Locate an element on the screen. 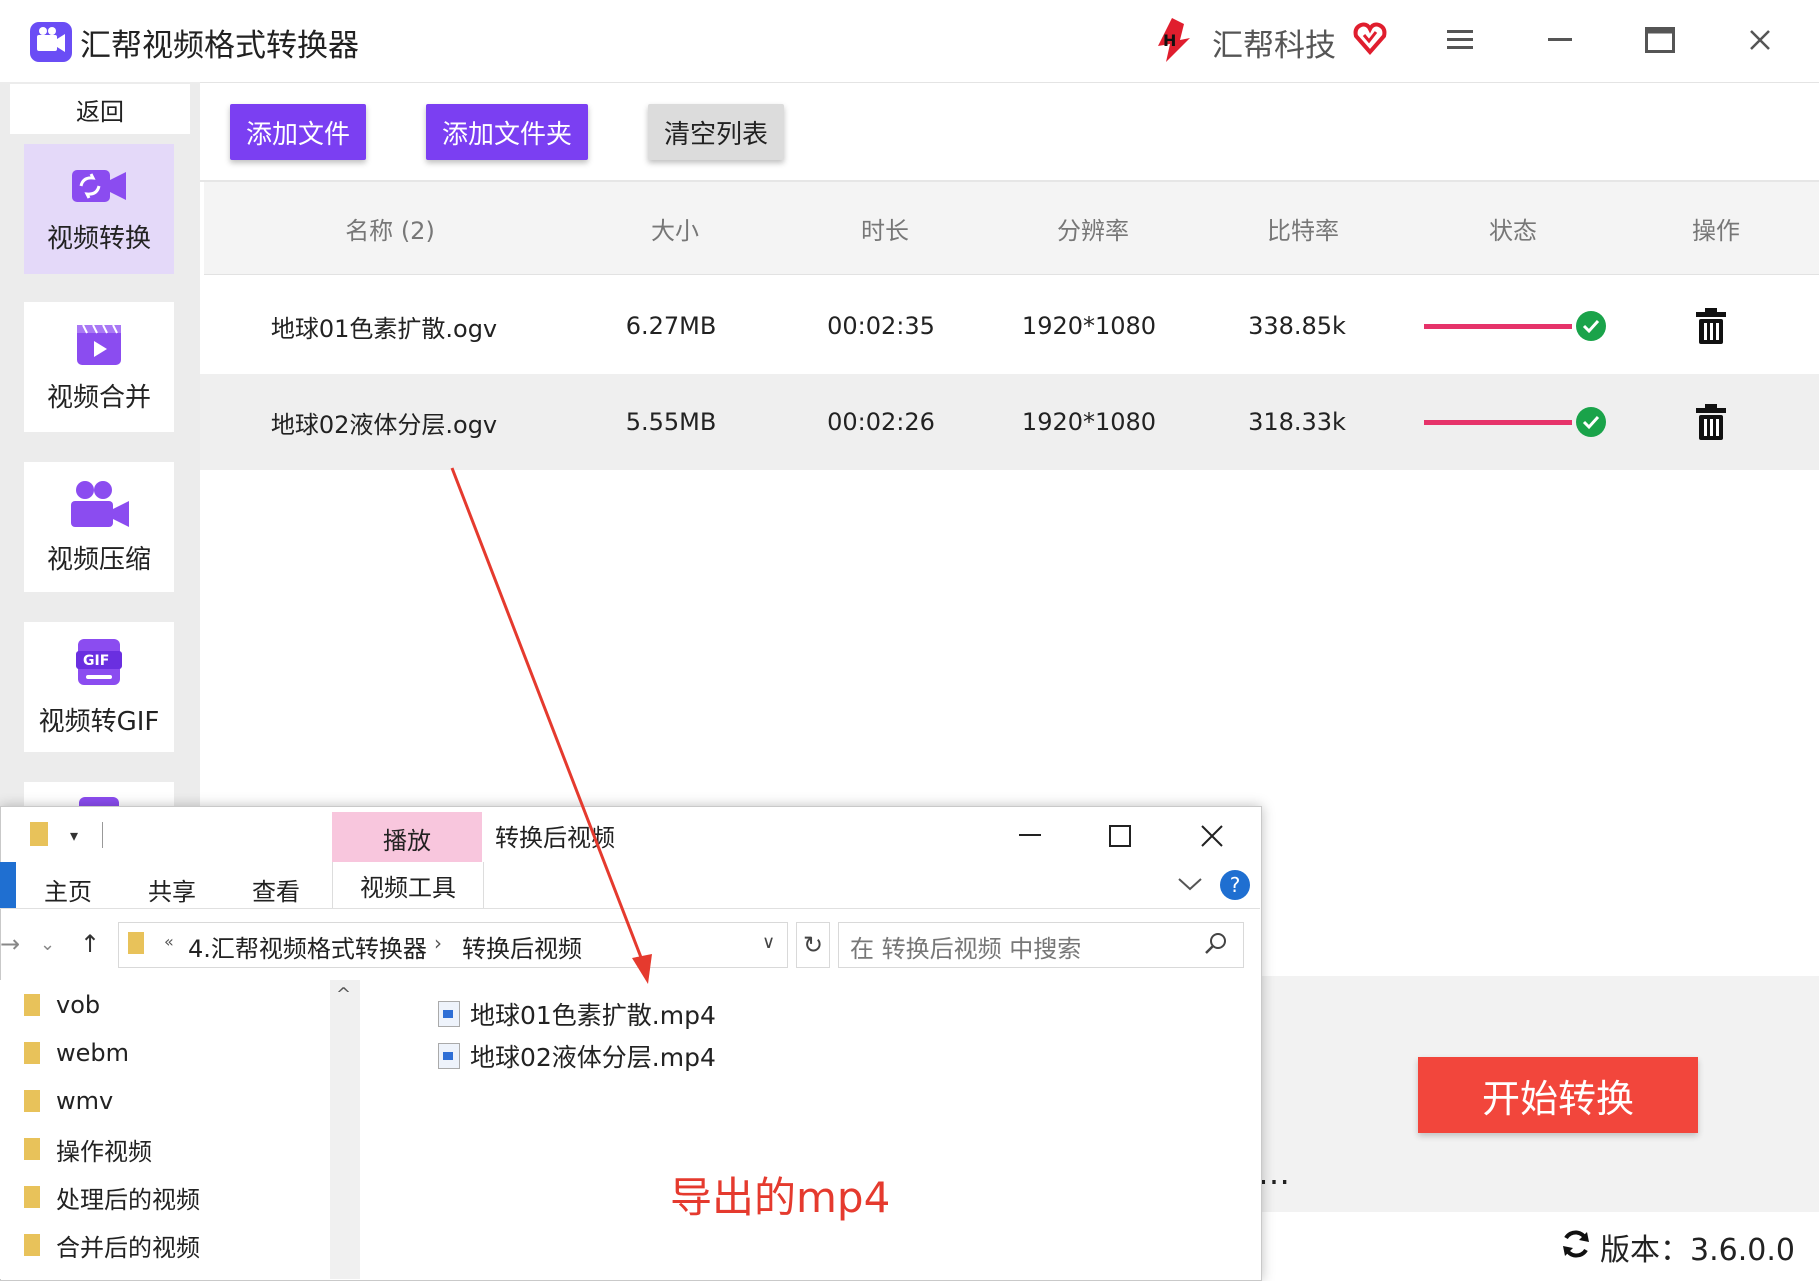 This screenshot has width=1819, height=1281. tree-item: webm is located at coordinates (64, 1053).